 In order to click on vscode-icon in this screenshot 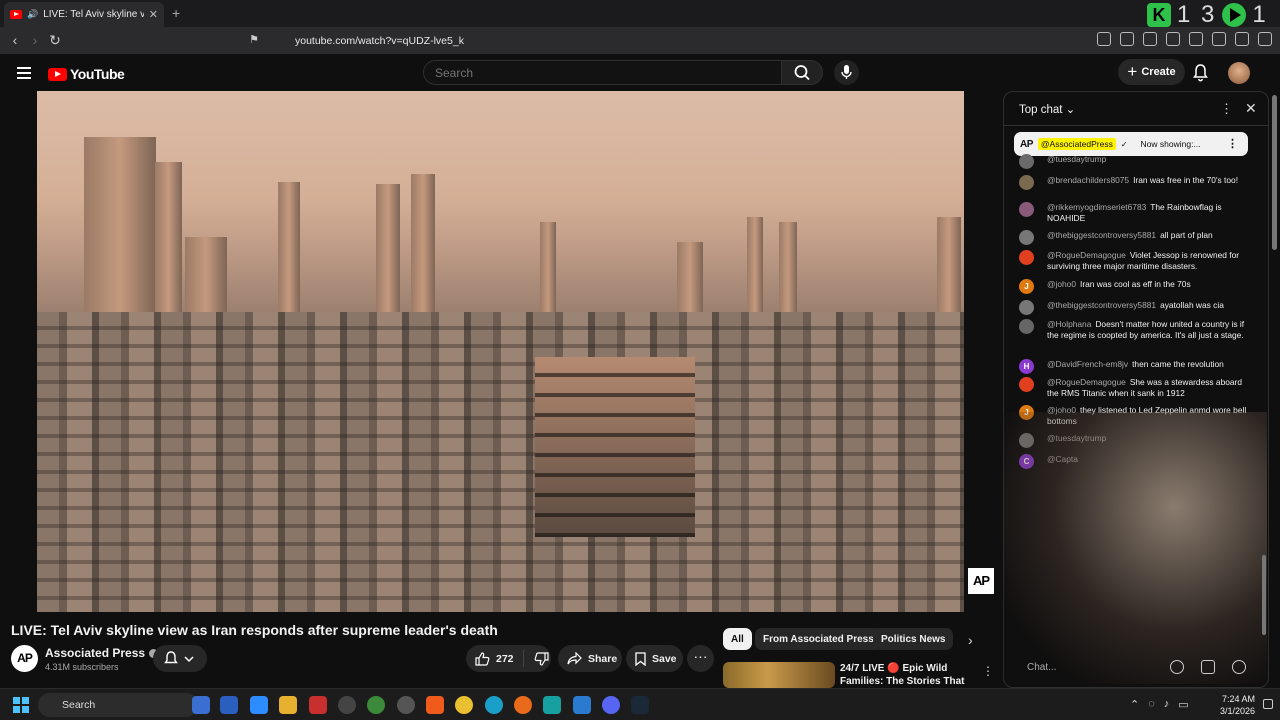, I will do `click(582, 705)`.